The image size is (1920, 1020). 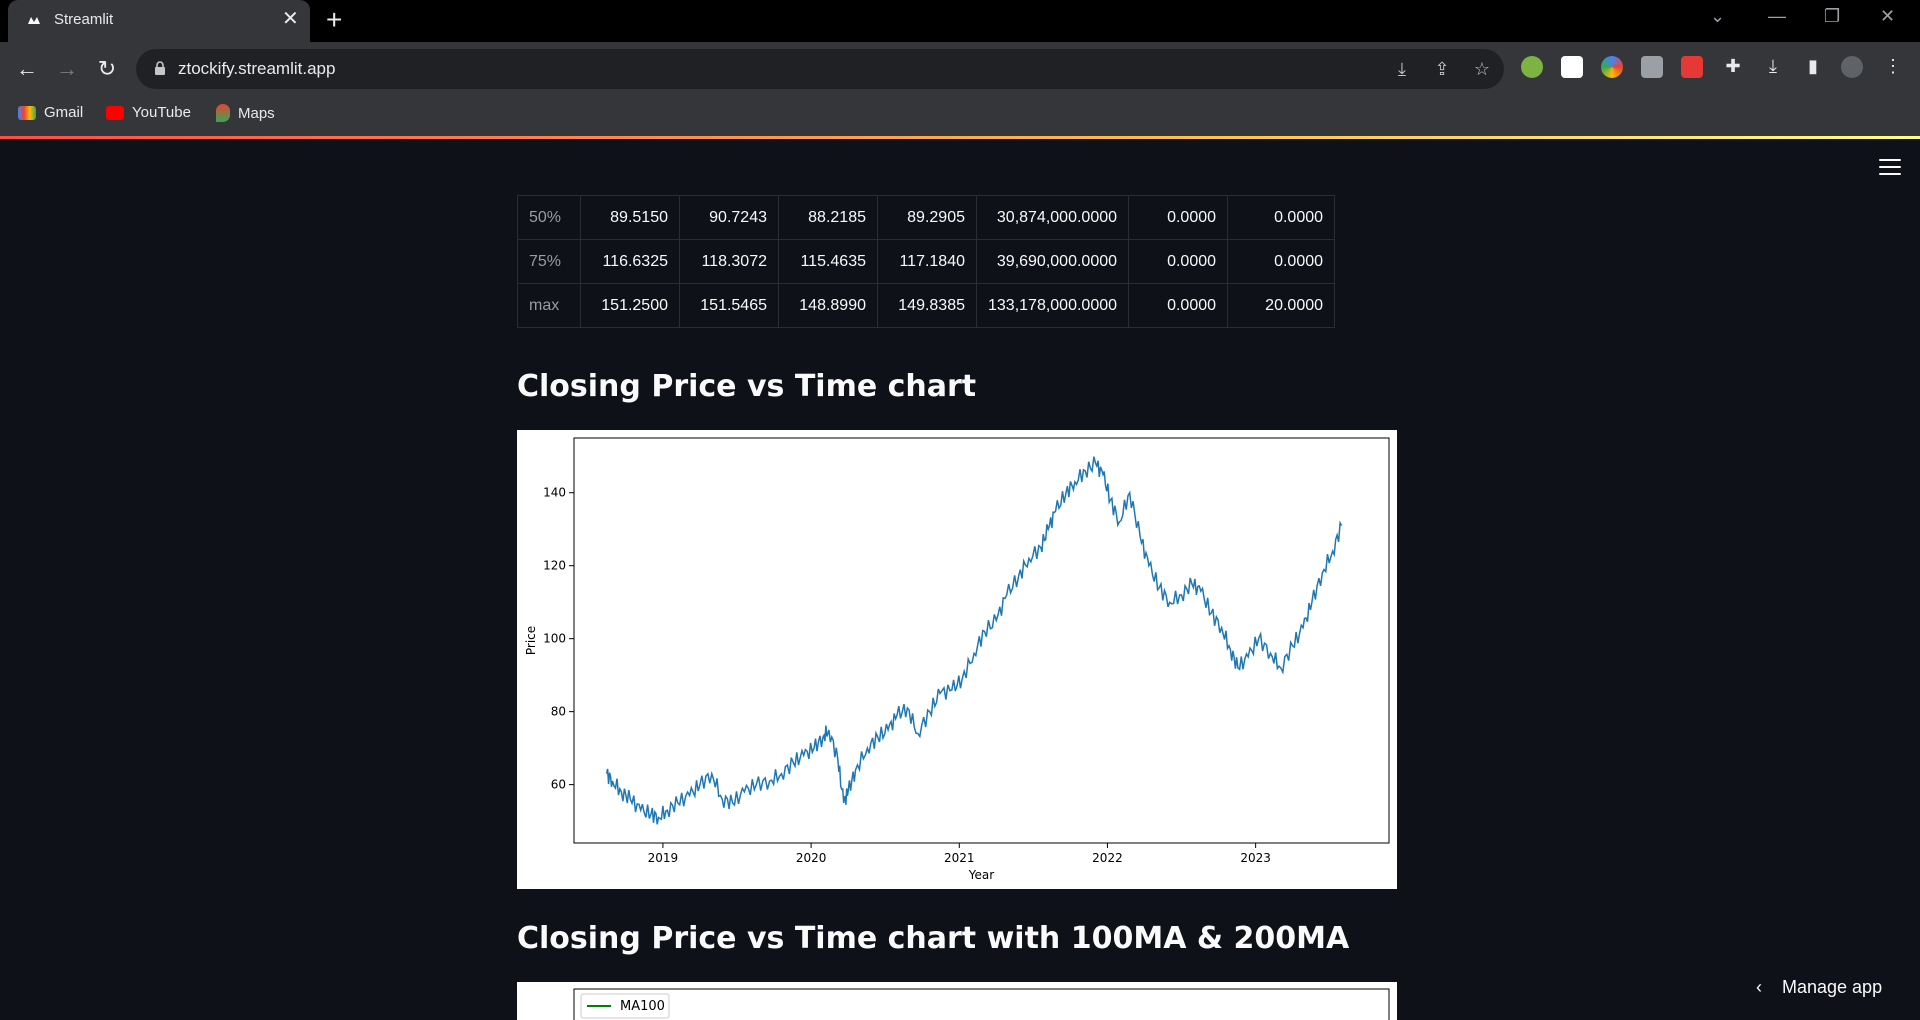 I want to click on y-tick-label: 140, so click(x=554, y=493).